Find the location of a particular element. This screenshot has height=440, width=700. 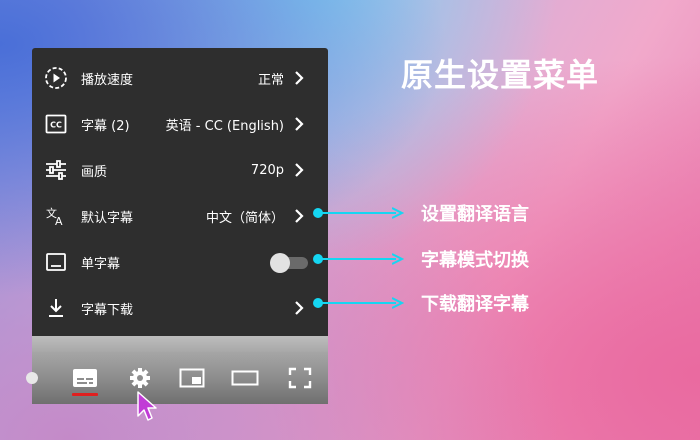

callout-text: 设置翻译语言 is located at coordinates (475, 214).